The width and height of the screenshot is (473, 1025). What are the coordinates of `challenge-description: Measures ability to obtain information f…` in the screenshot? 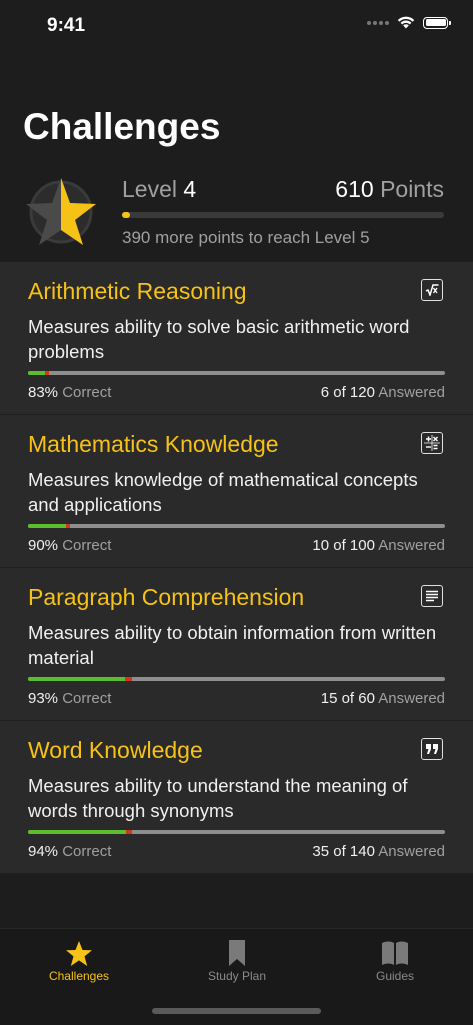 It's located at (232, 645).